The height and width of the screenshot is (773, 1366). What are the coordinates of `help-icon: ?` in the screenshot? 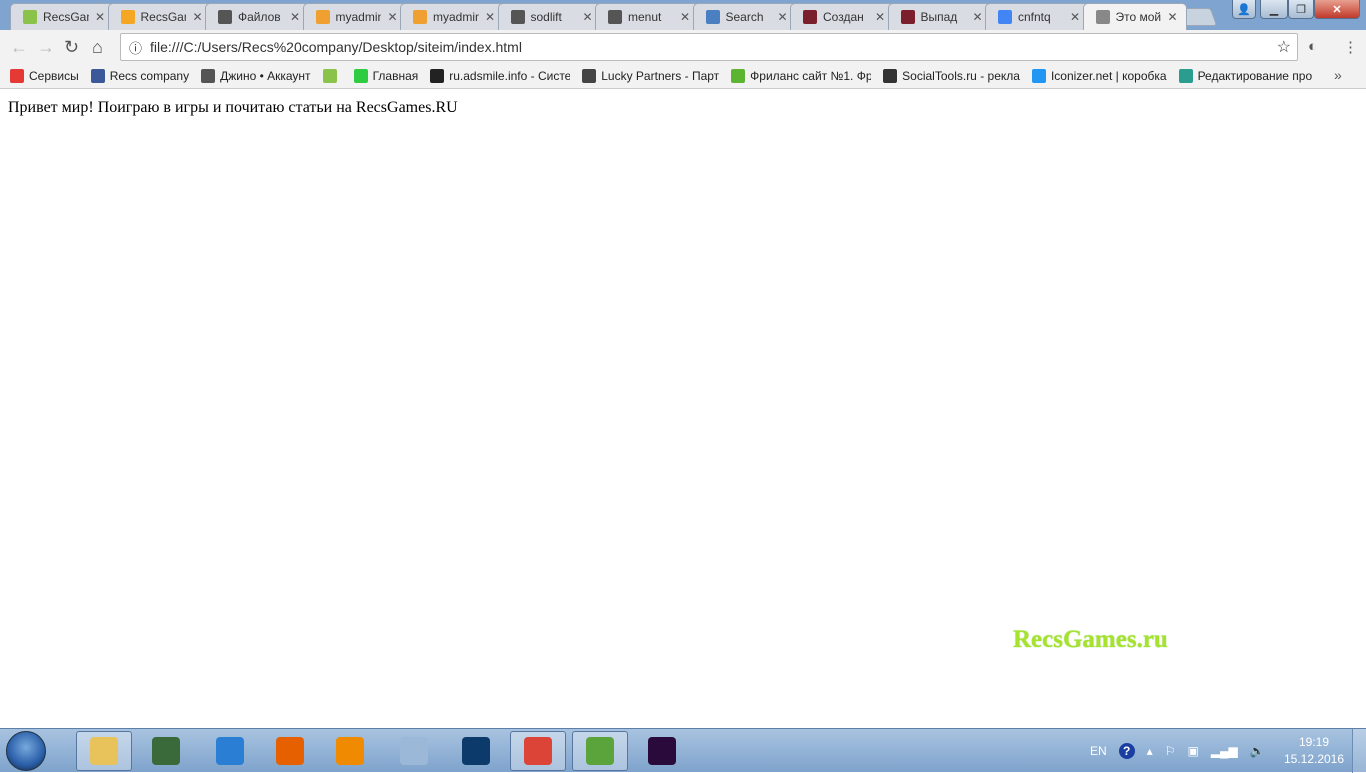 It's located at (1126, 751).